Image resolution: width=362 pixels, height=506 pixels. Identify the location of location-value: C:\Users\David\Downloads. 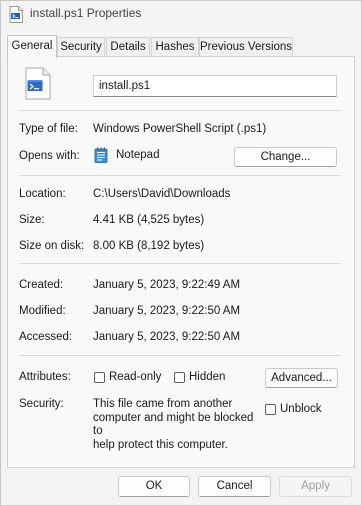
(162, 194).